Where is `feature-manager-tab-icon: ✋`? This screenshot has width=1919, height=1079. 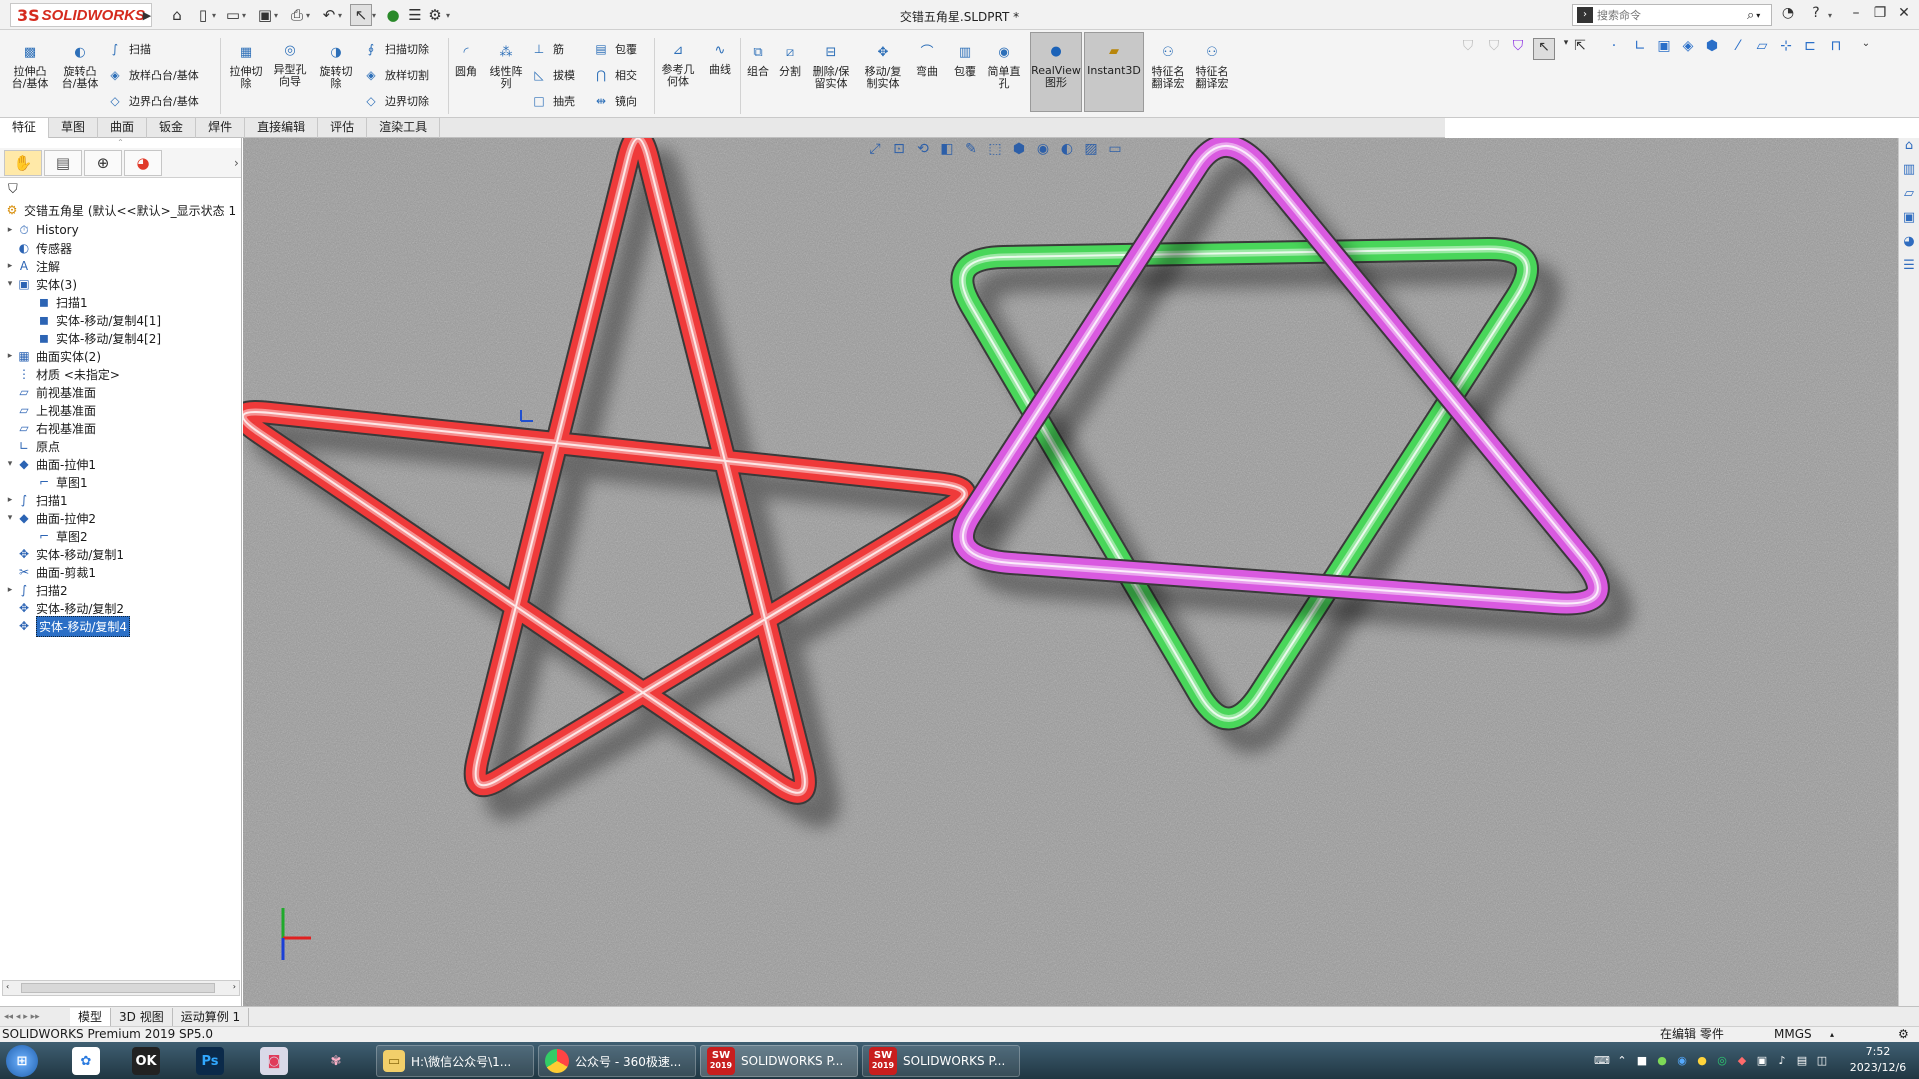
feature-manager-tab-icon: ✋ is located at coordinates (23, 162).